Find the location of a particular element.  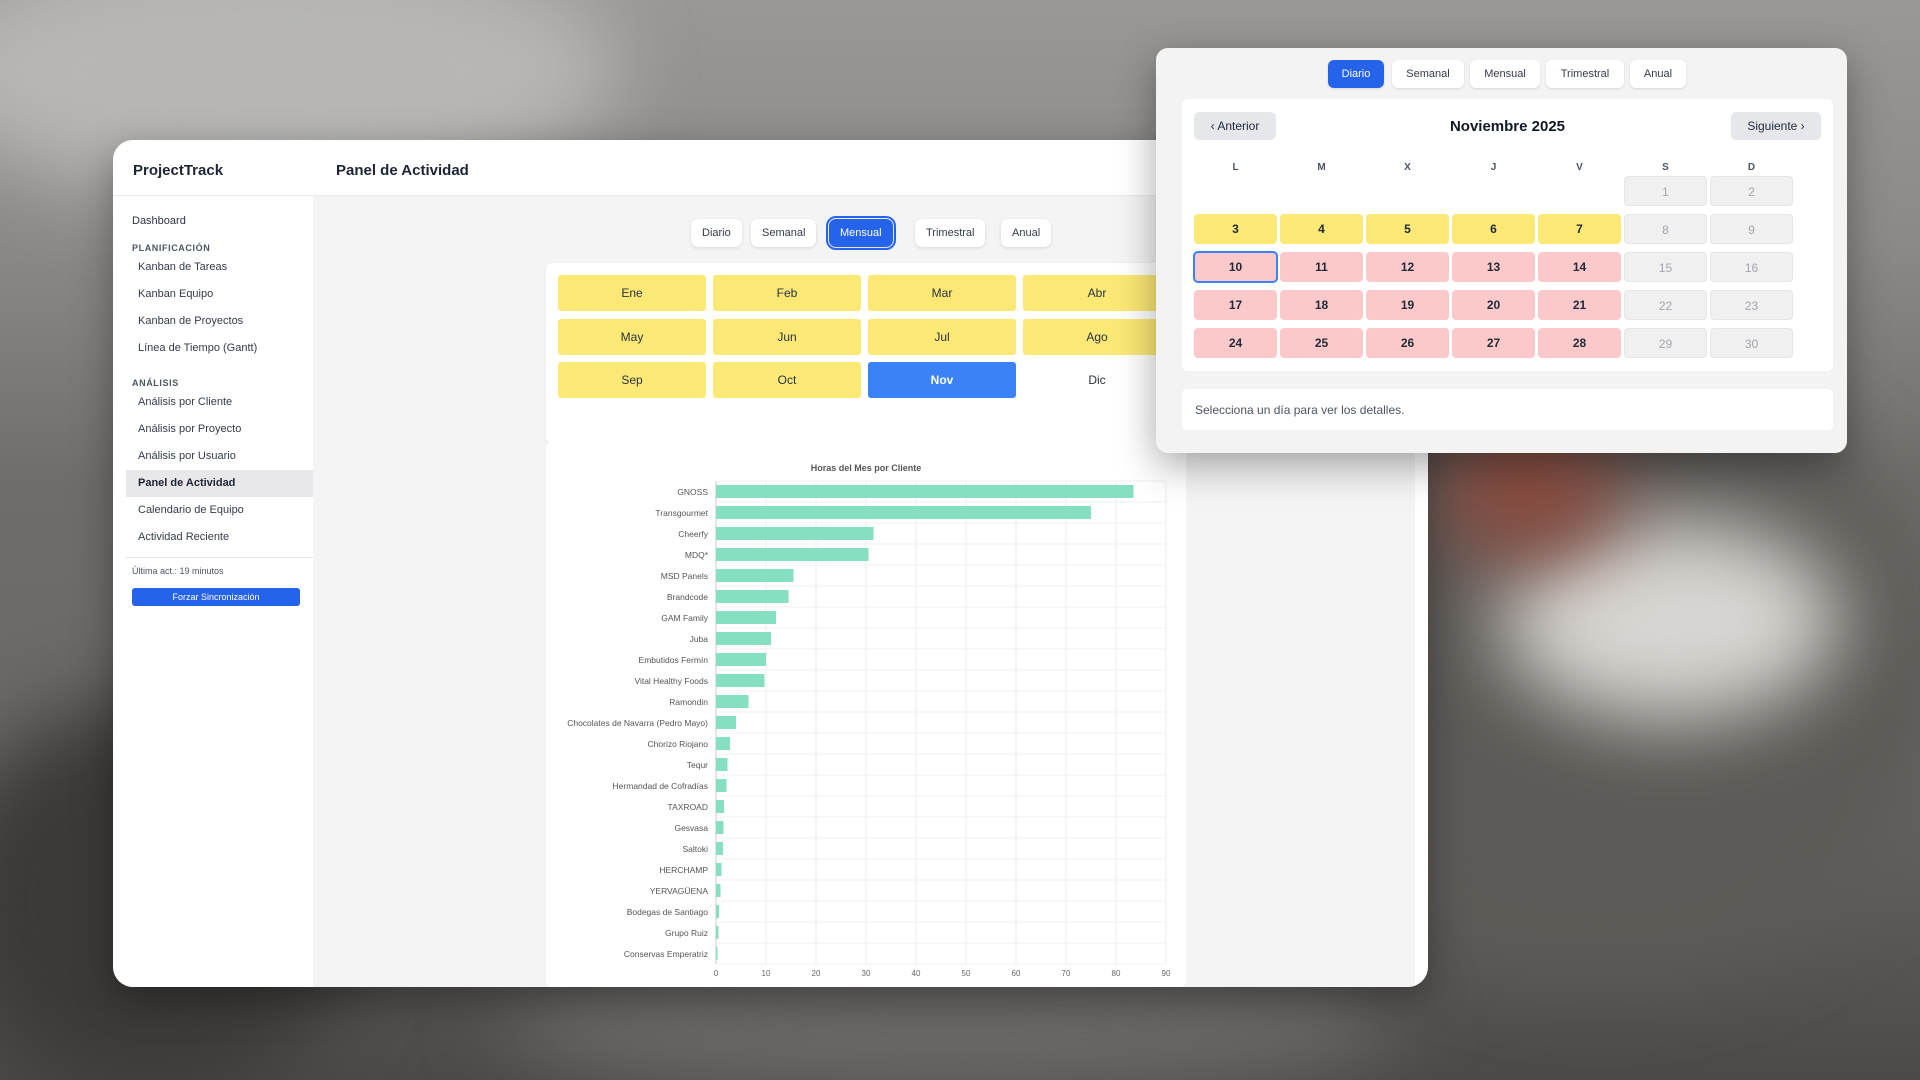

tab-anual: Anual is located at coordinates (1026, 233).